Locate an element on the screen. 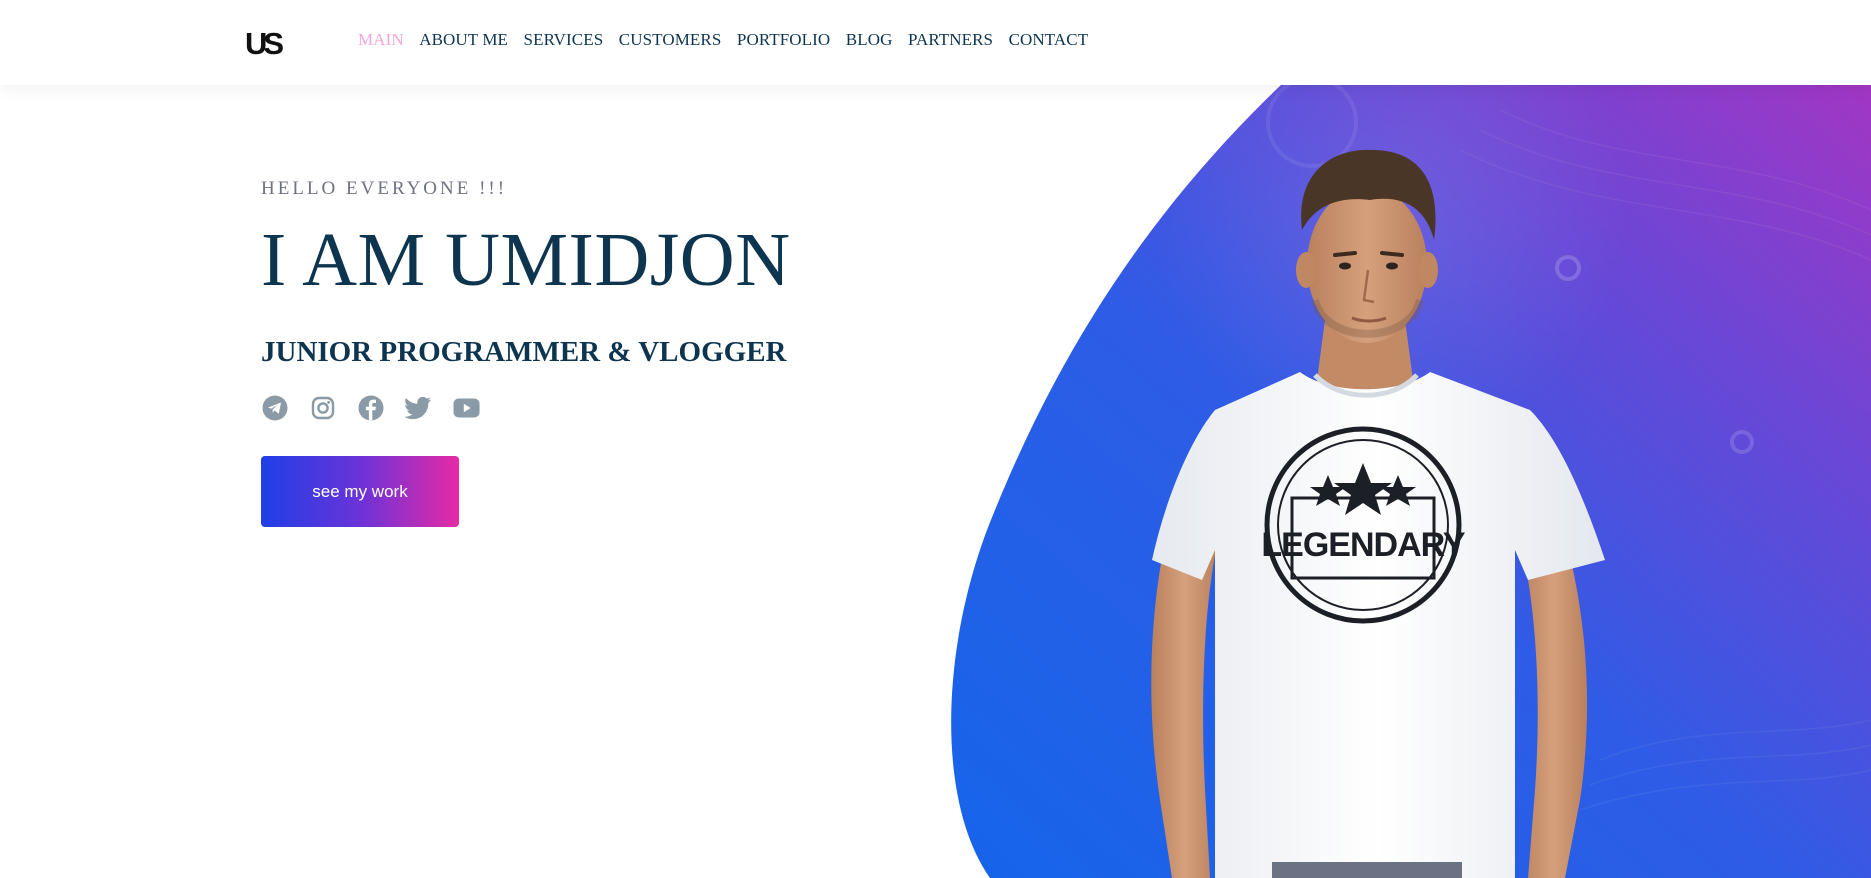  hero-headline: I AM UMIDJON is located at coordinates (526, 260).